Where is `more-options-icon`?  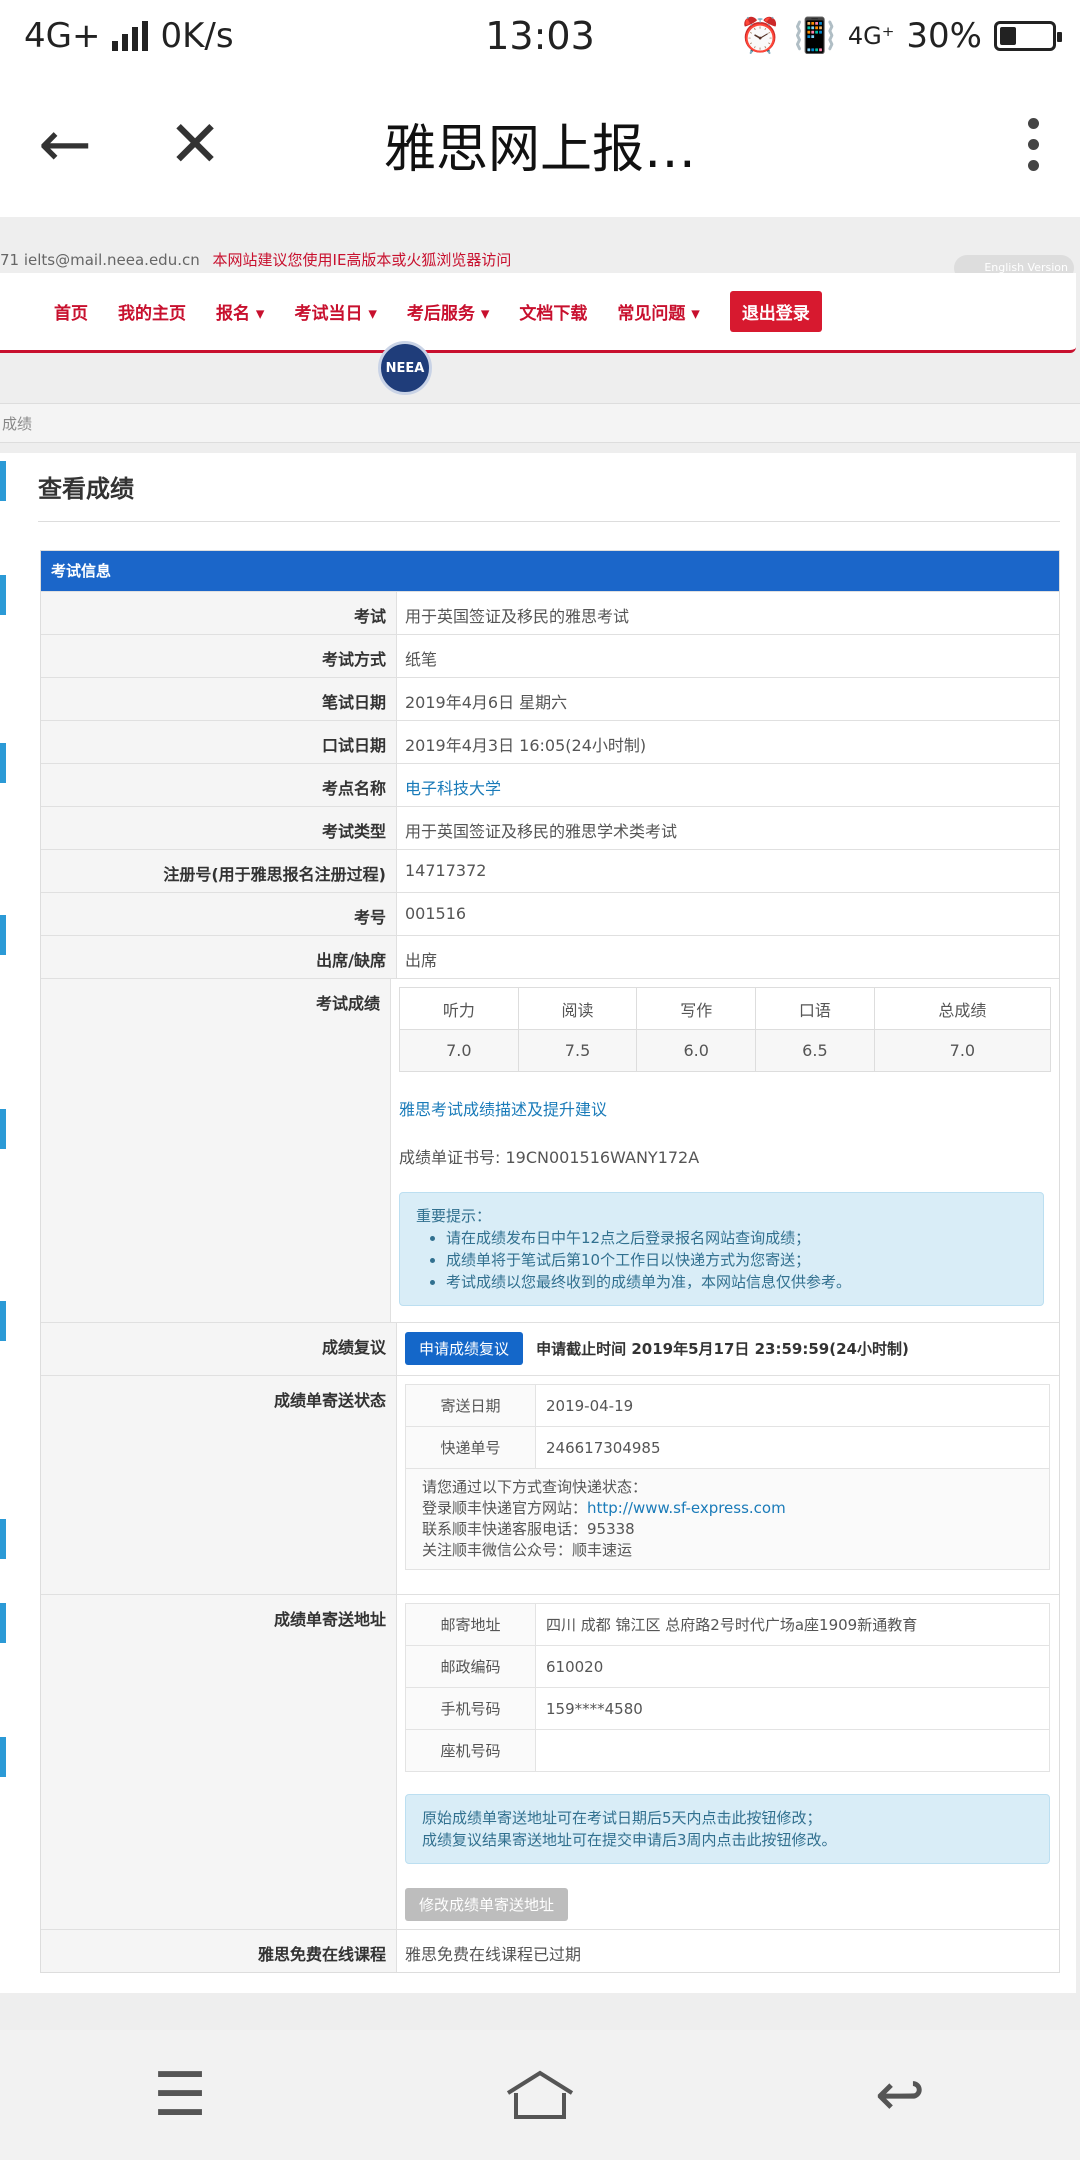 more-options-icon is located at coordinates (1034, 149).